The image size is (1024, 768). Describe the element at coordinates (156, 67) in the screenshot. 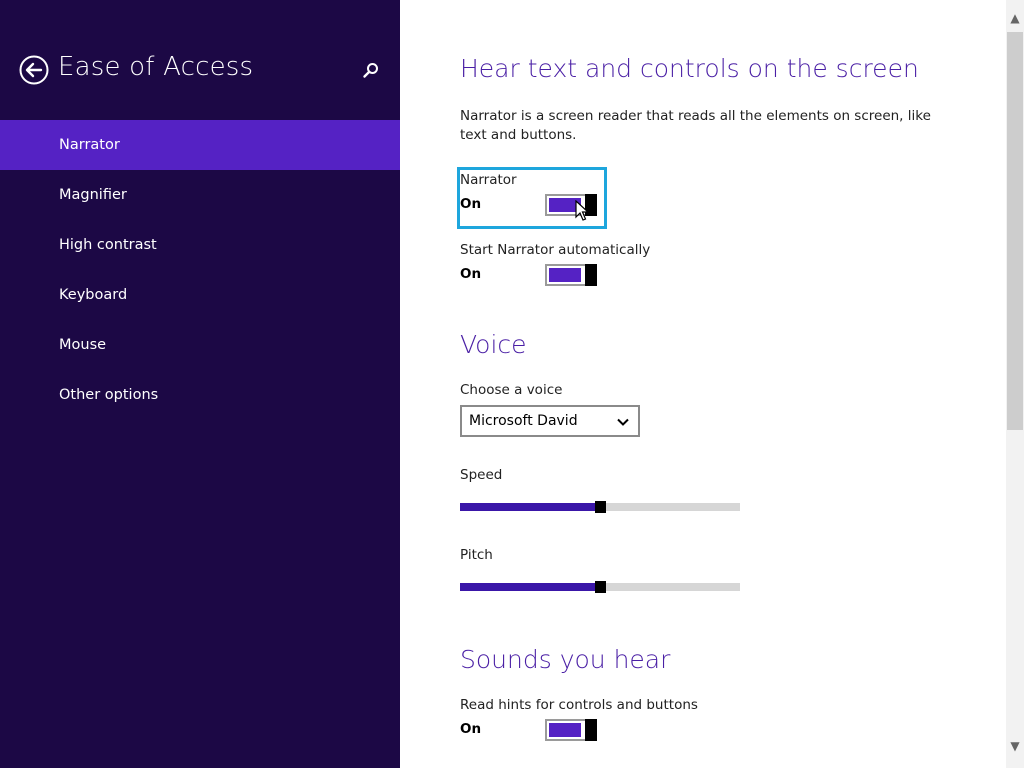

I see `page-title: Ease of Access` at that location.